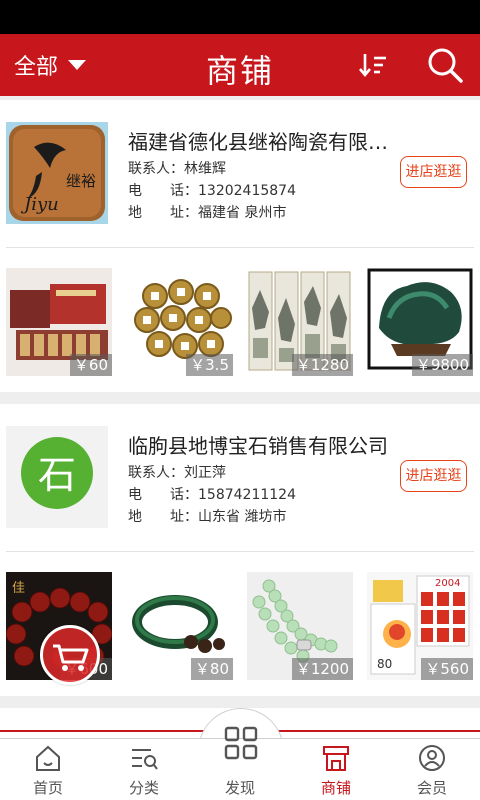 This screenshot has height=800, width=480. Describe the element at coordinates (90, 365) in the screenshot. I see `product-price: ￥60` at that location.